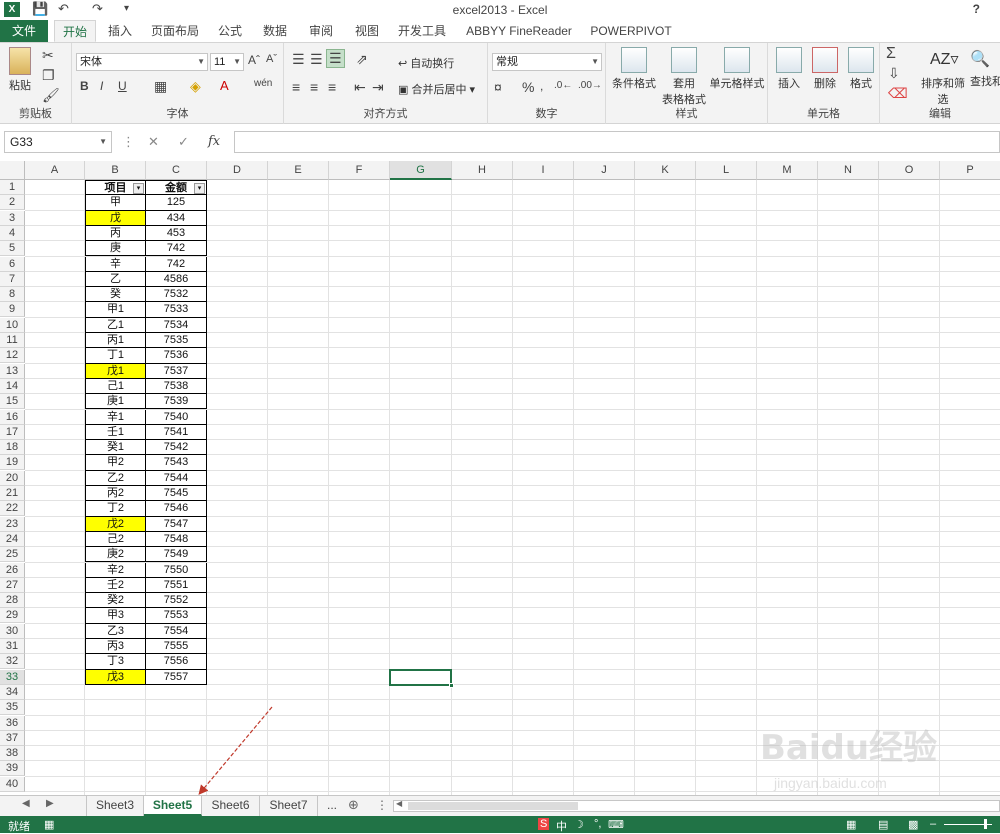 This screenshot has height=834, width=1000. What do you see at coordinates (176, 325) in the screenshot?
I see `table-cell-amount: 7534` at bounding box center [176, 325].